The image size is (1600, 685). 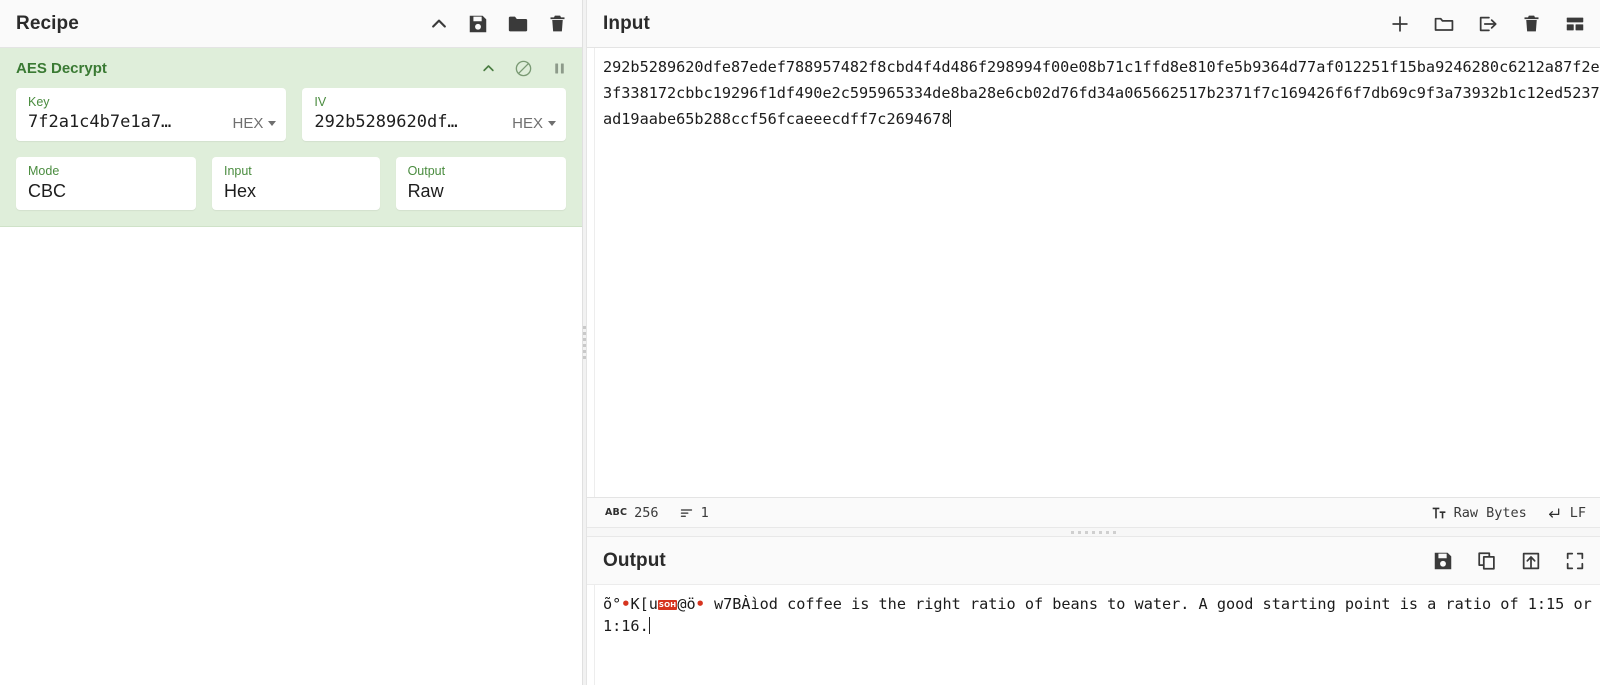 I want to click on output-header: Output, so click(x=1093, y=561).